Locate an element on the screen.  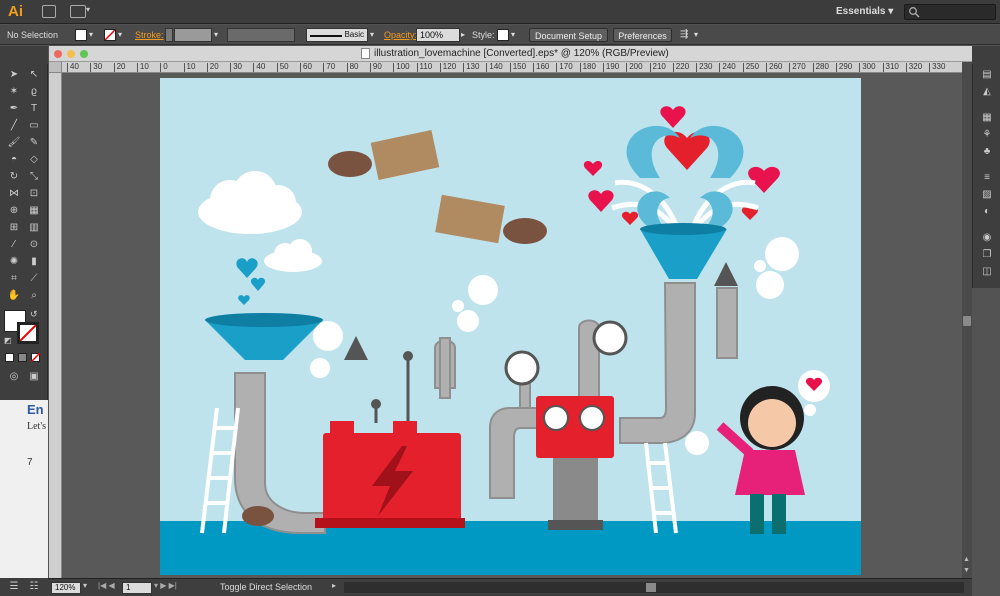
ruler-tick-label: 140 is located at coordinates (494, 67).